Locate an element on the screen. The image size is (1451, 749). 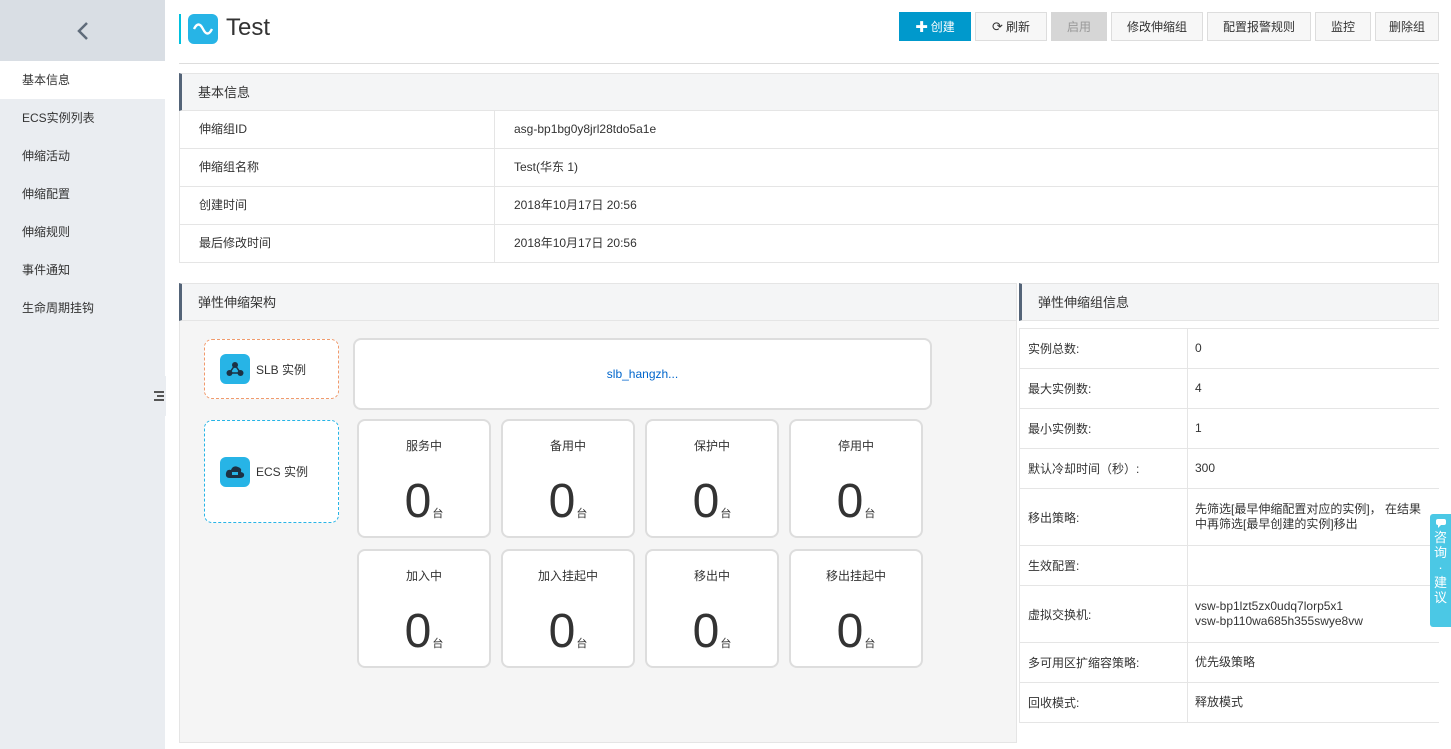
refresh-button: ⟳ 刷新 is located at coordinates (1011, 26).